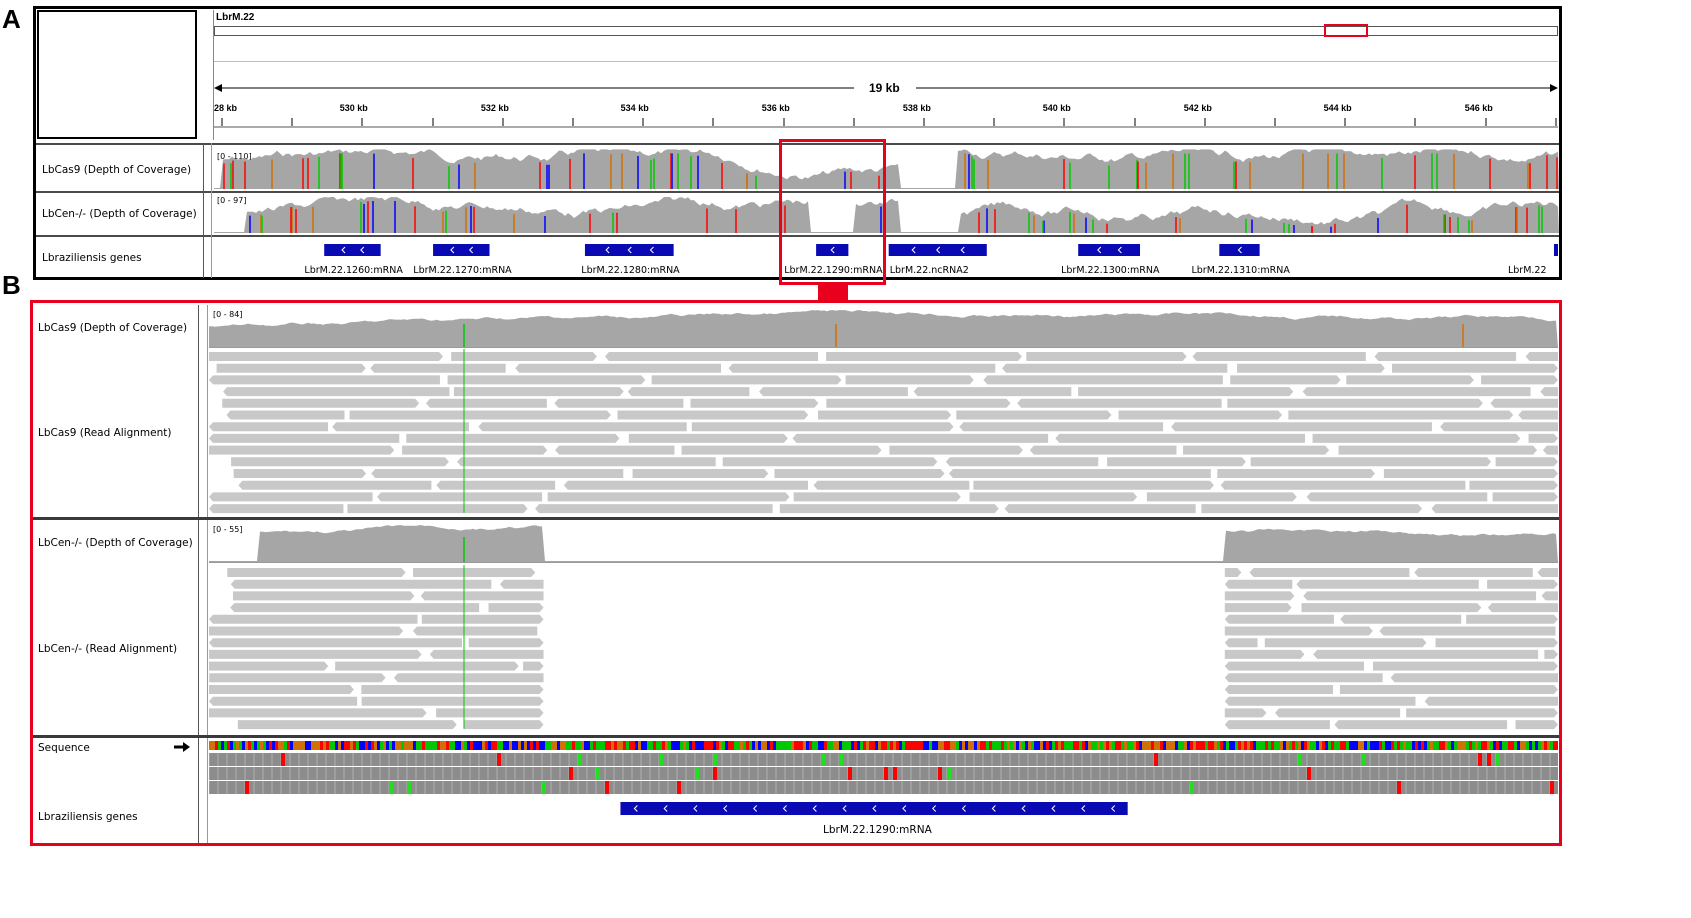 The height and width of the screenshot is (918, 1691). I want to click on sequence-strand-arrow-icon, so click(182, 747).